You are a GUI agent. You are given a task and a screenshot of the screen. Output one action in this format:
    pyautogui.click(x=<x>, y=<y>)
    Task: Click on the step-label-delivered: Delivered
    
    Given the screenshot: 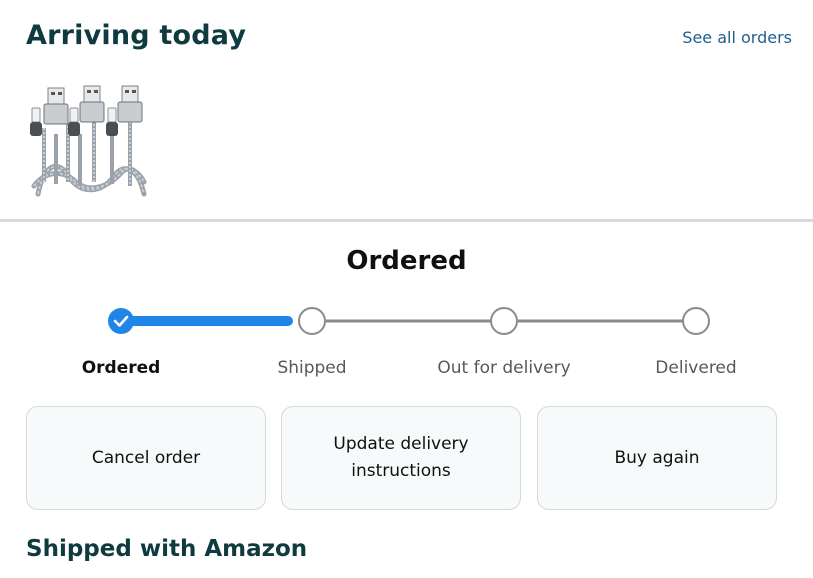 What is the action you would take?
    pyautogui.click(x=696, y=368)
    